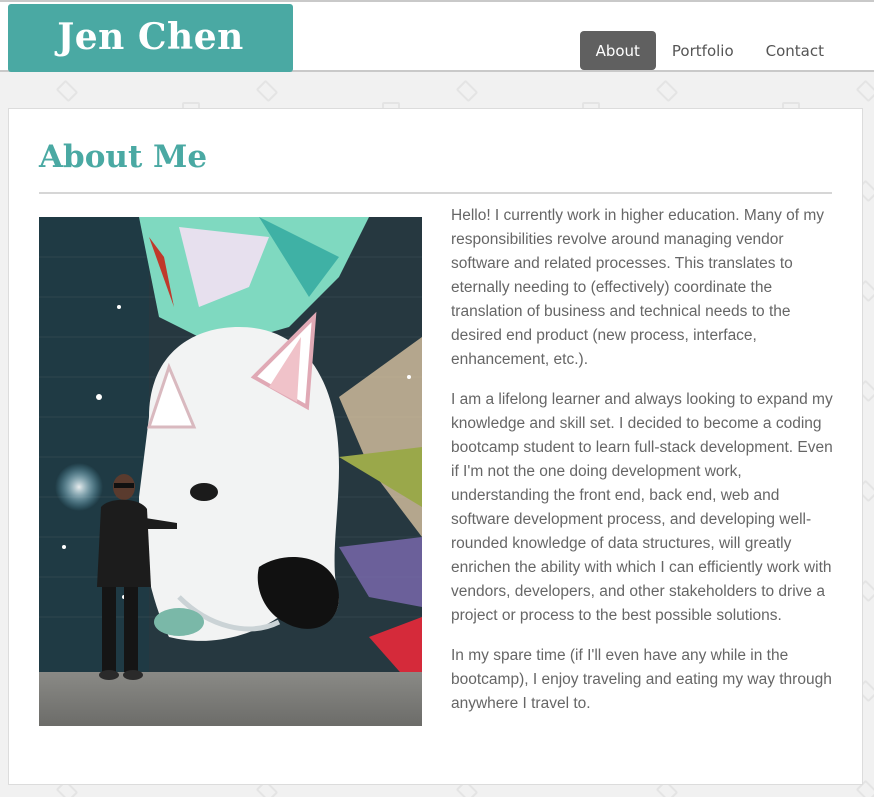  What do you see at coordinates (435, 193) in the screenshot?
I see `title-divider` at bounding box center [435, 193].